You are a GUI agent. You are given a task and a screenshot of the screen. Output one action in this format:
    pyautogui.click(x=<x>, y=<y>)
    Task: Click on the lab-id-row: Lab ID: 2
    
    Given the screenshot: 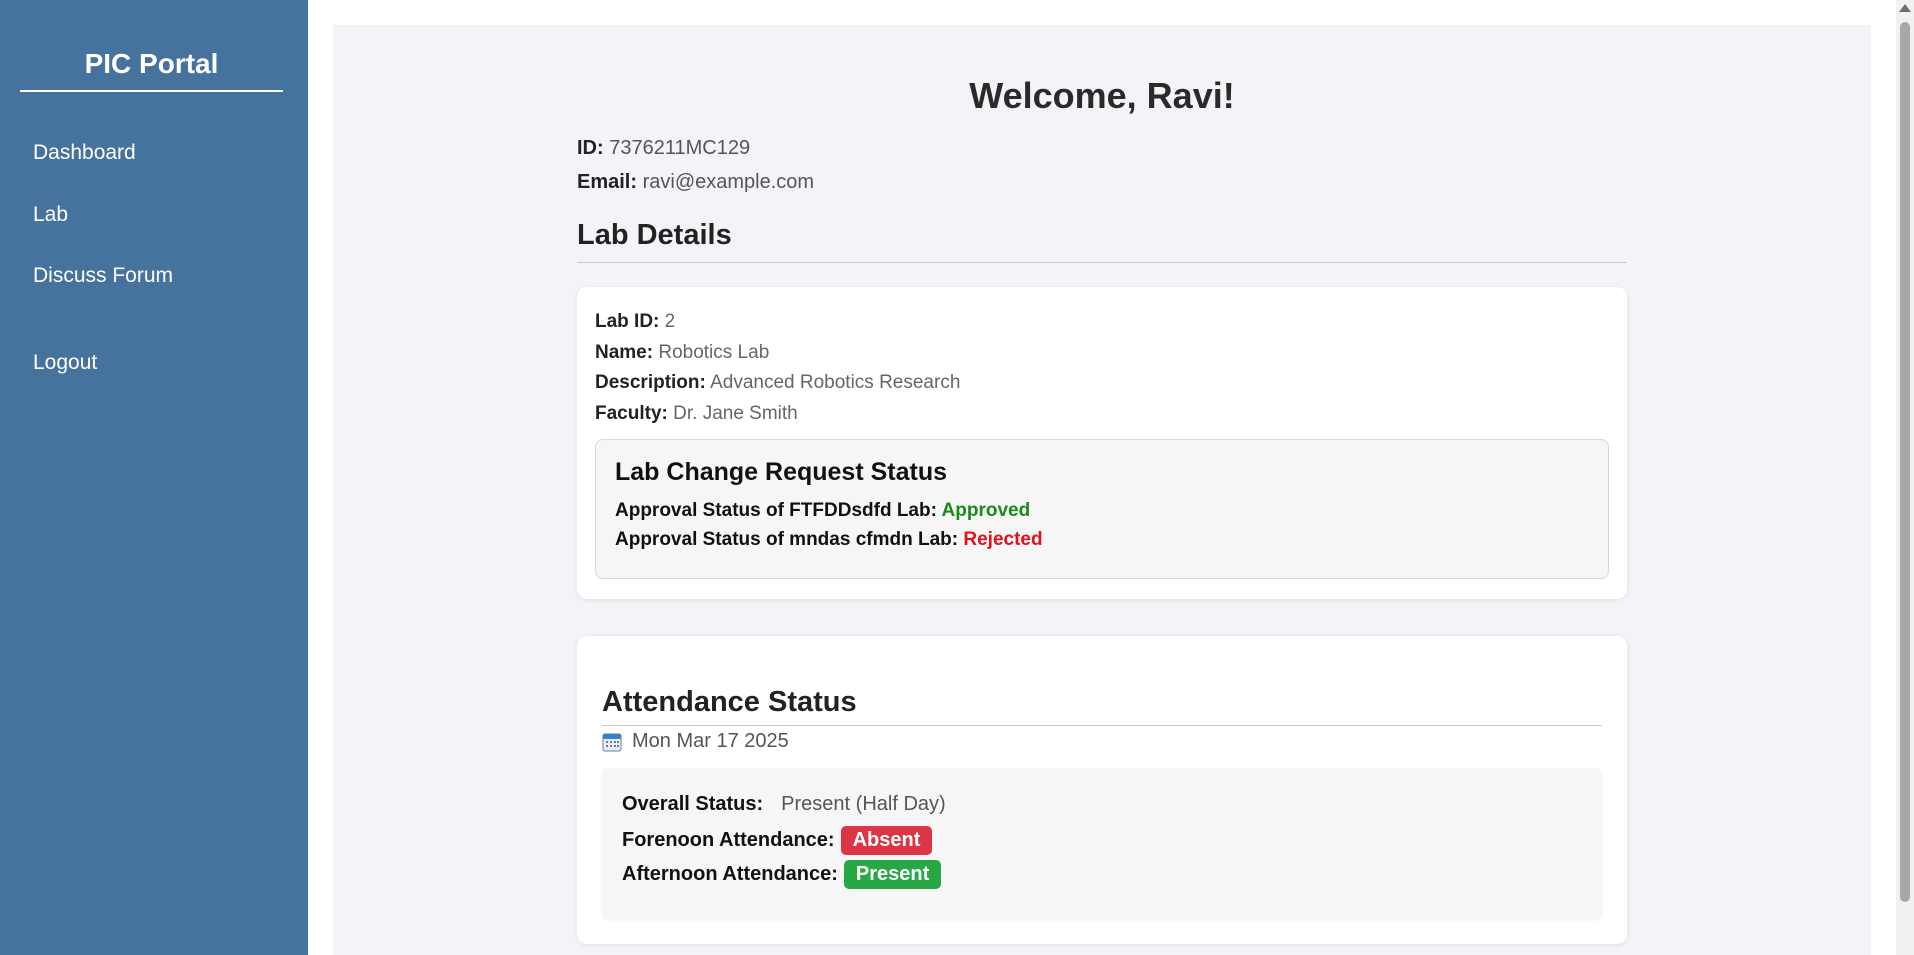 What is the action you would take?
    pyautogui.click(x=635, y=322)
    